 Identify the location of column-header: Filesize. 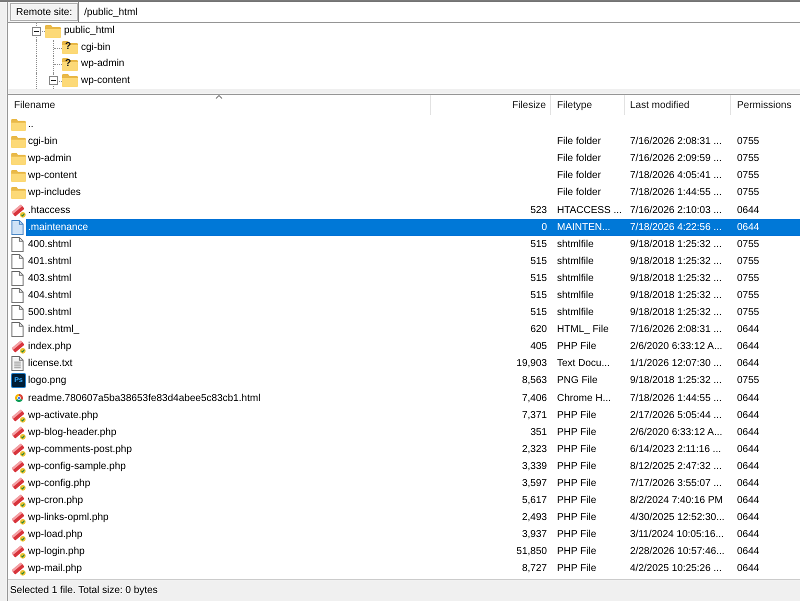
(491, 105).